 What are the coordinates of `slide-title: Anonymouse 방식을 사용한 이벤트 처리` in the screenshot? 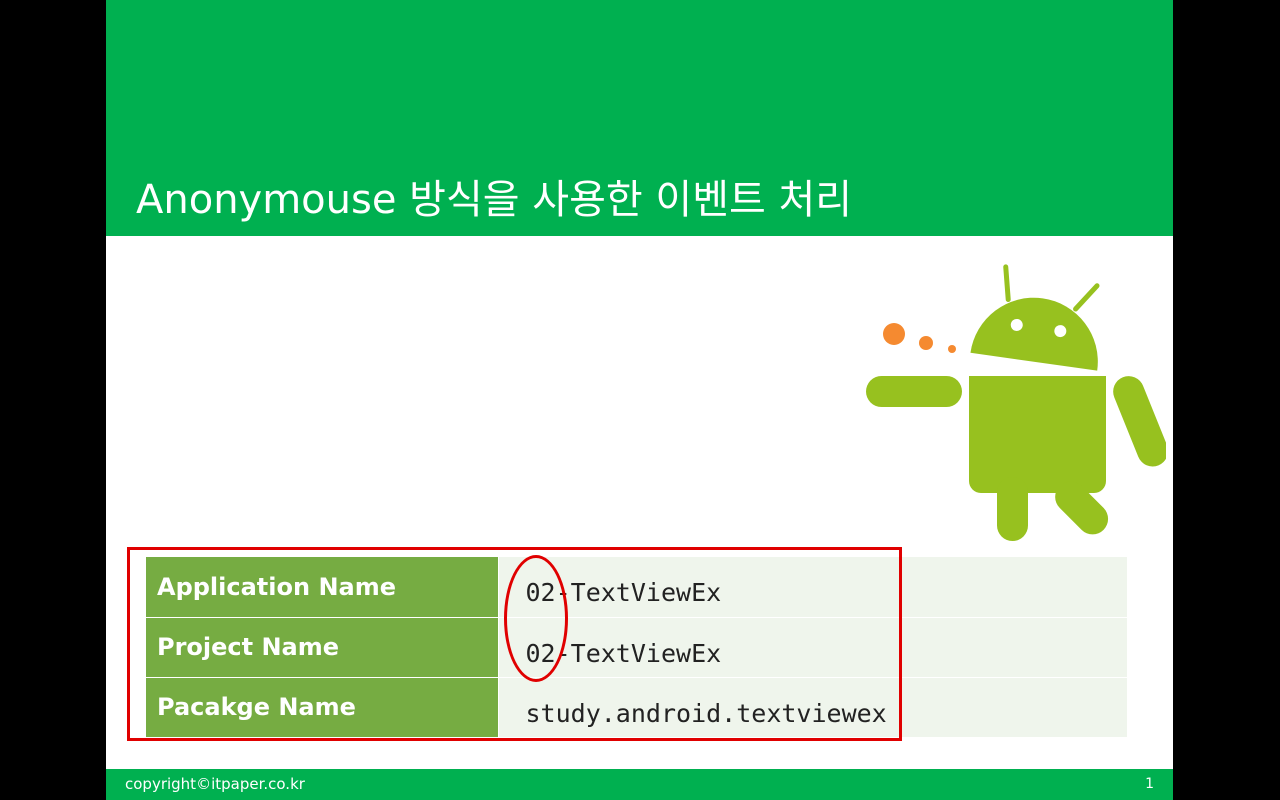 It's located at (494, 200).